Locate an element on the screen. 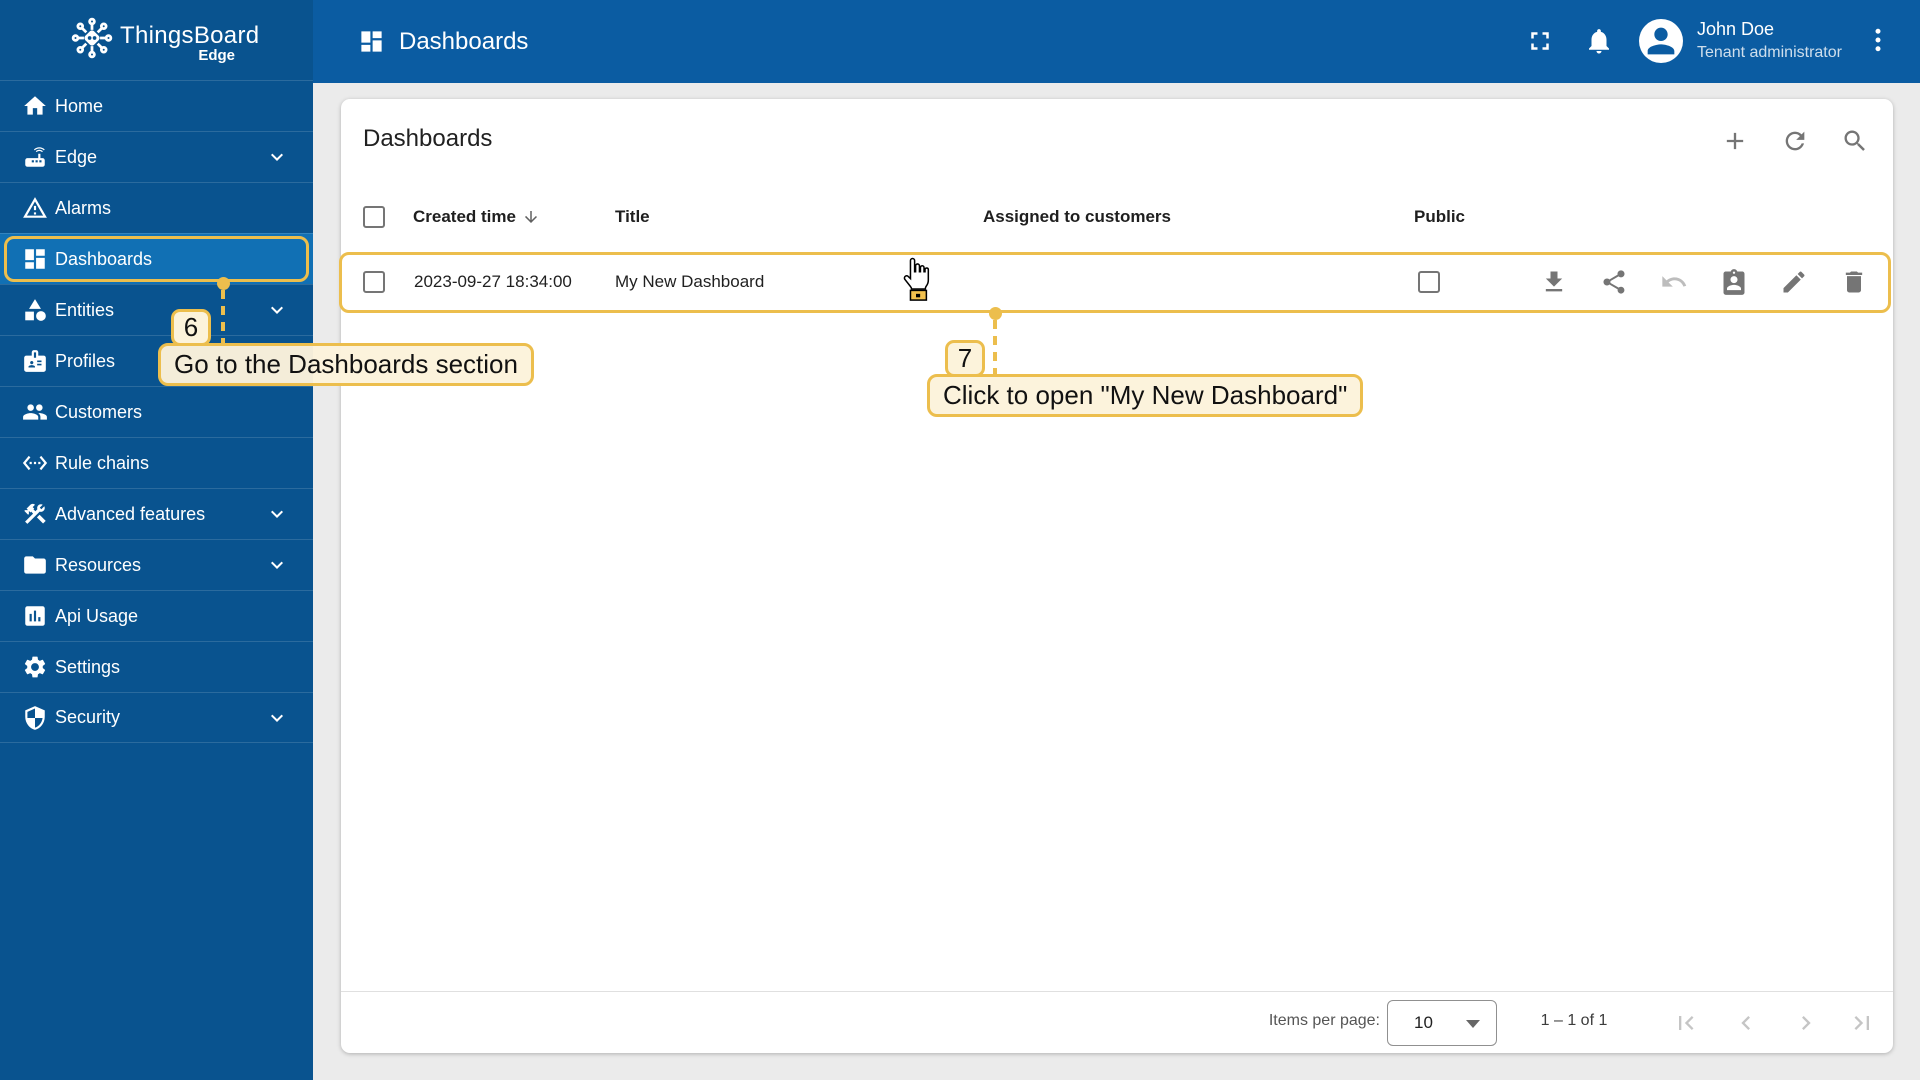  home-icon is located at coordinates (35, 106).